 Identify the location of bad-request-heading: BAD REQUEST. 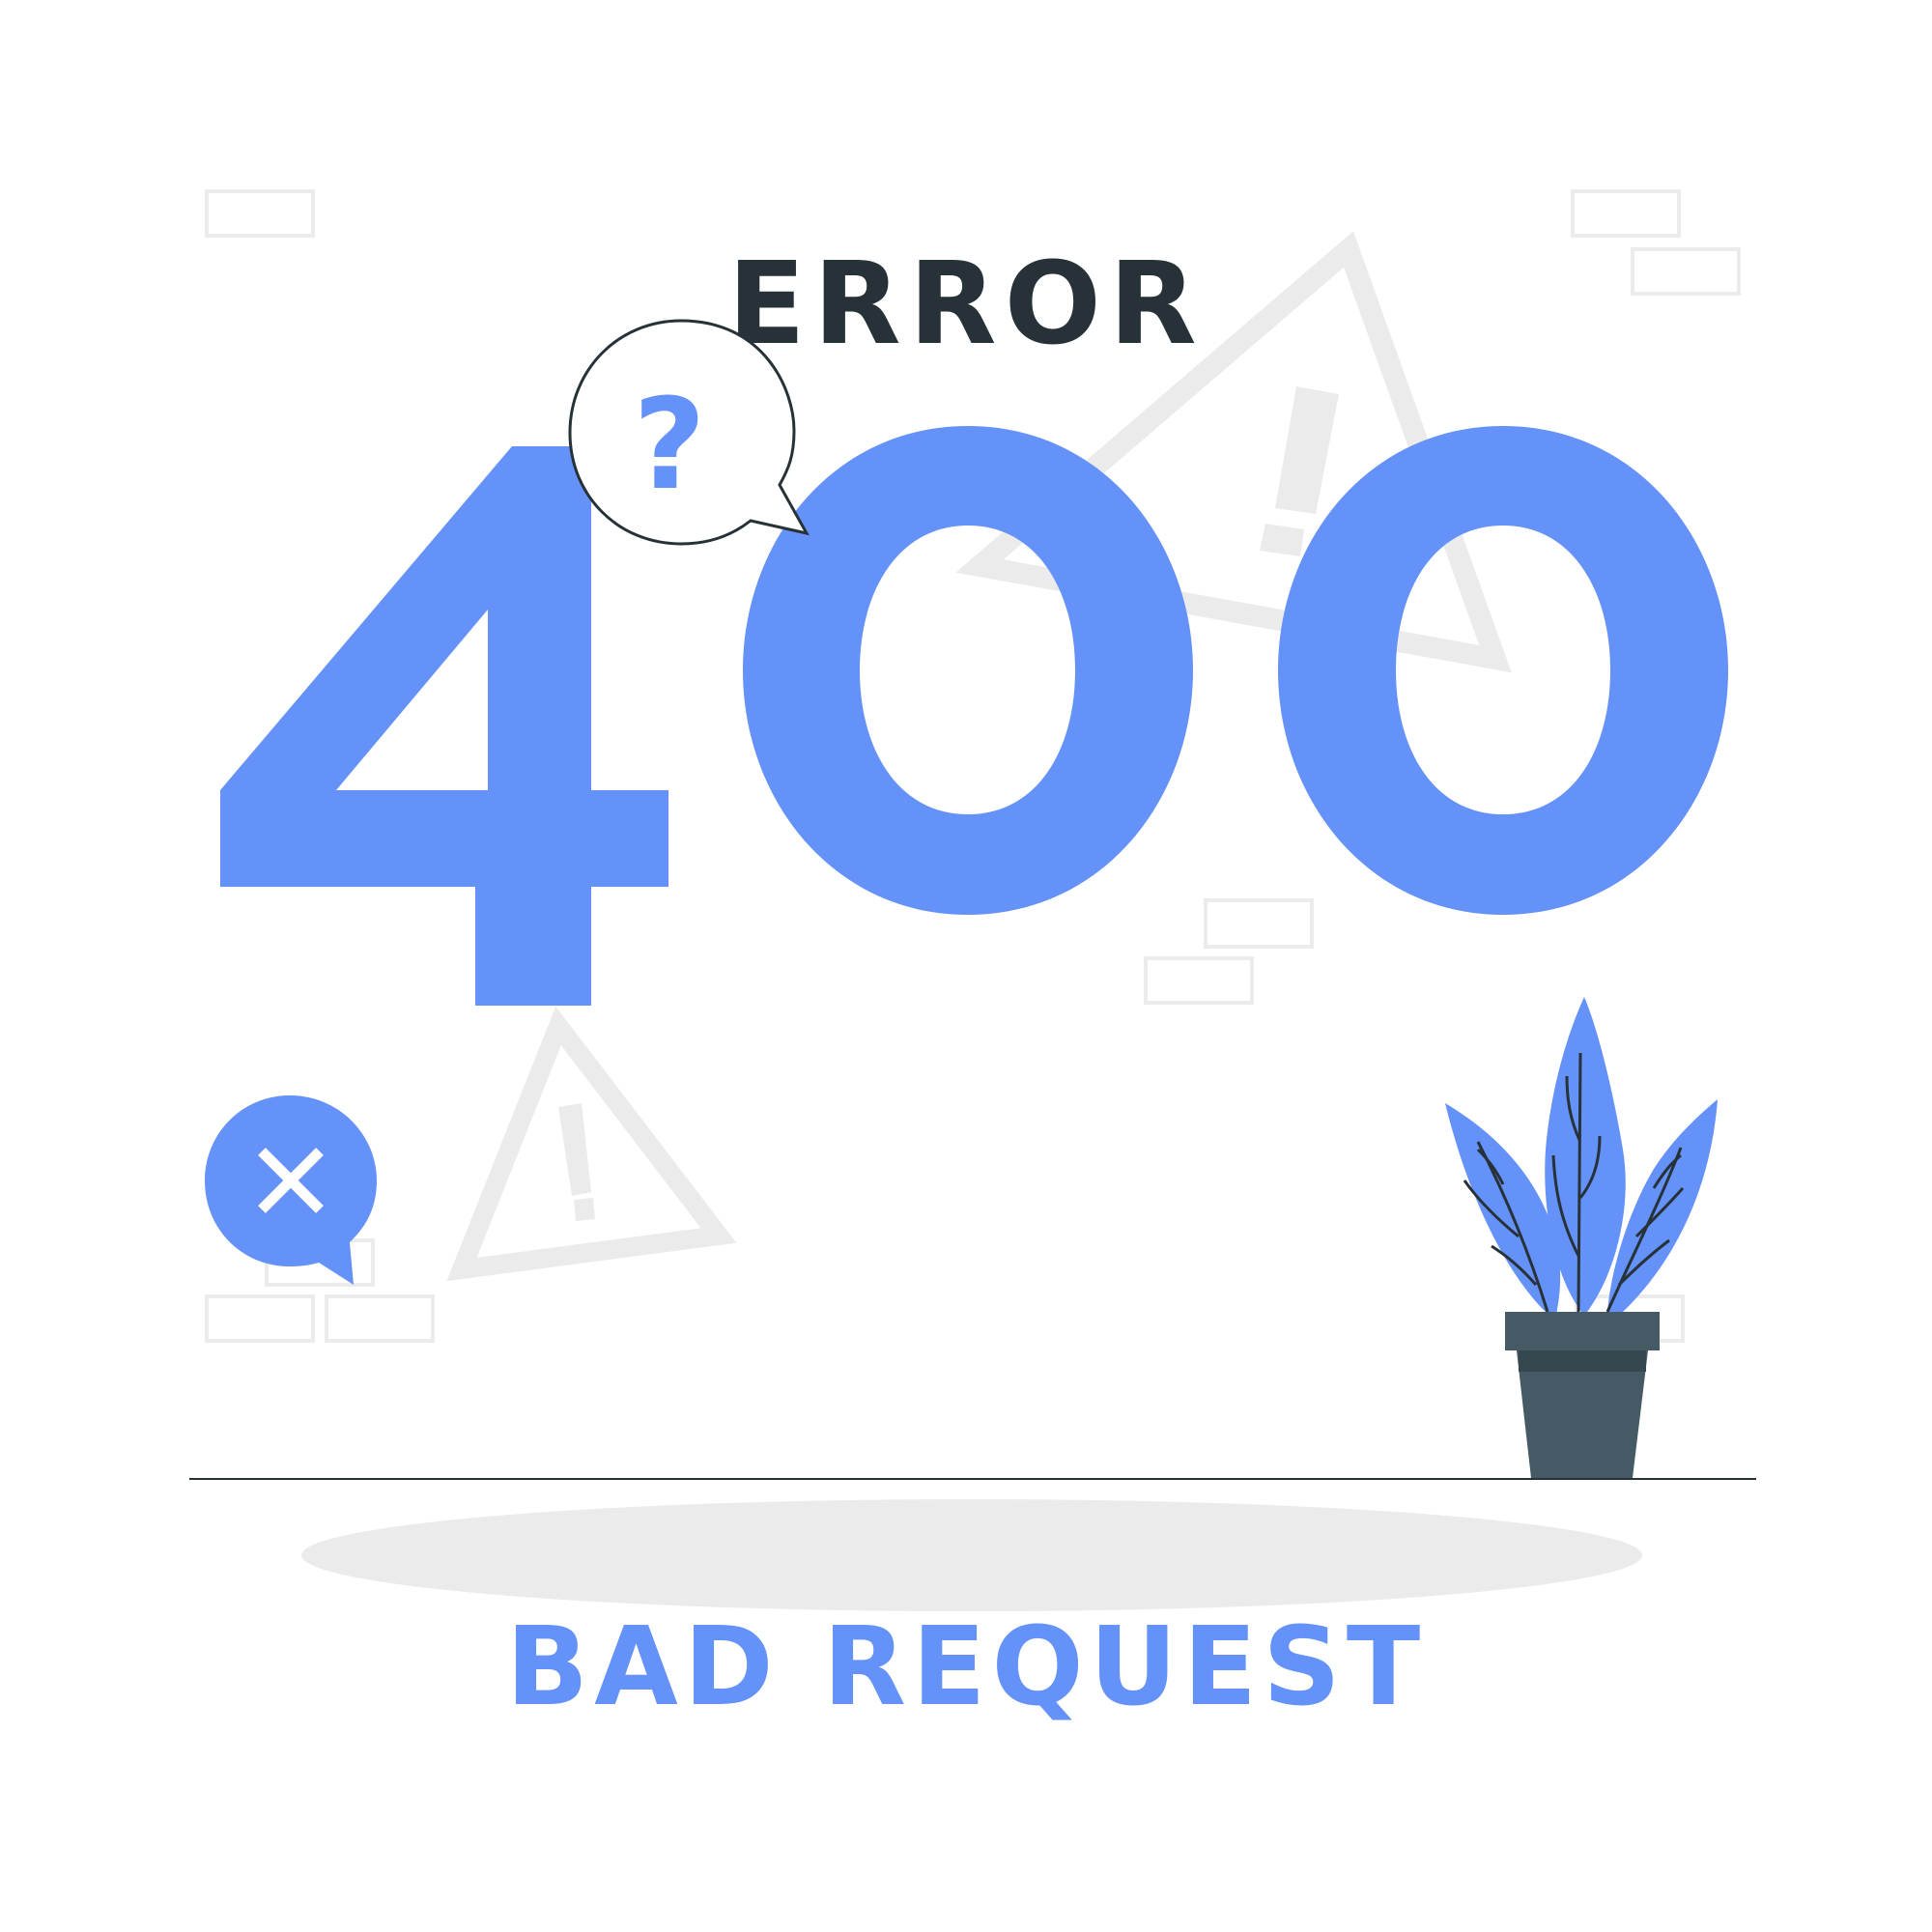
(966, 1667).